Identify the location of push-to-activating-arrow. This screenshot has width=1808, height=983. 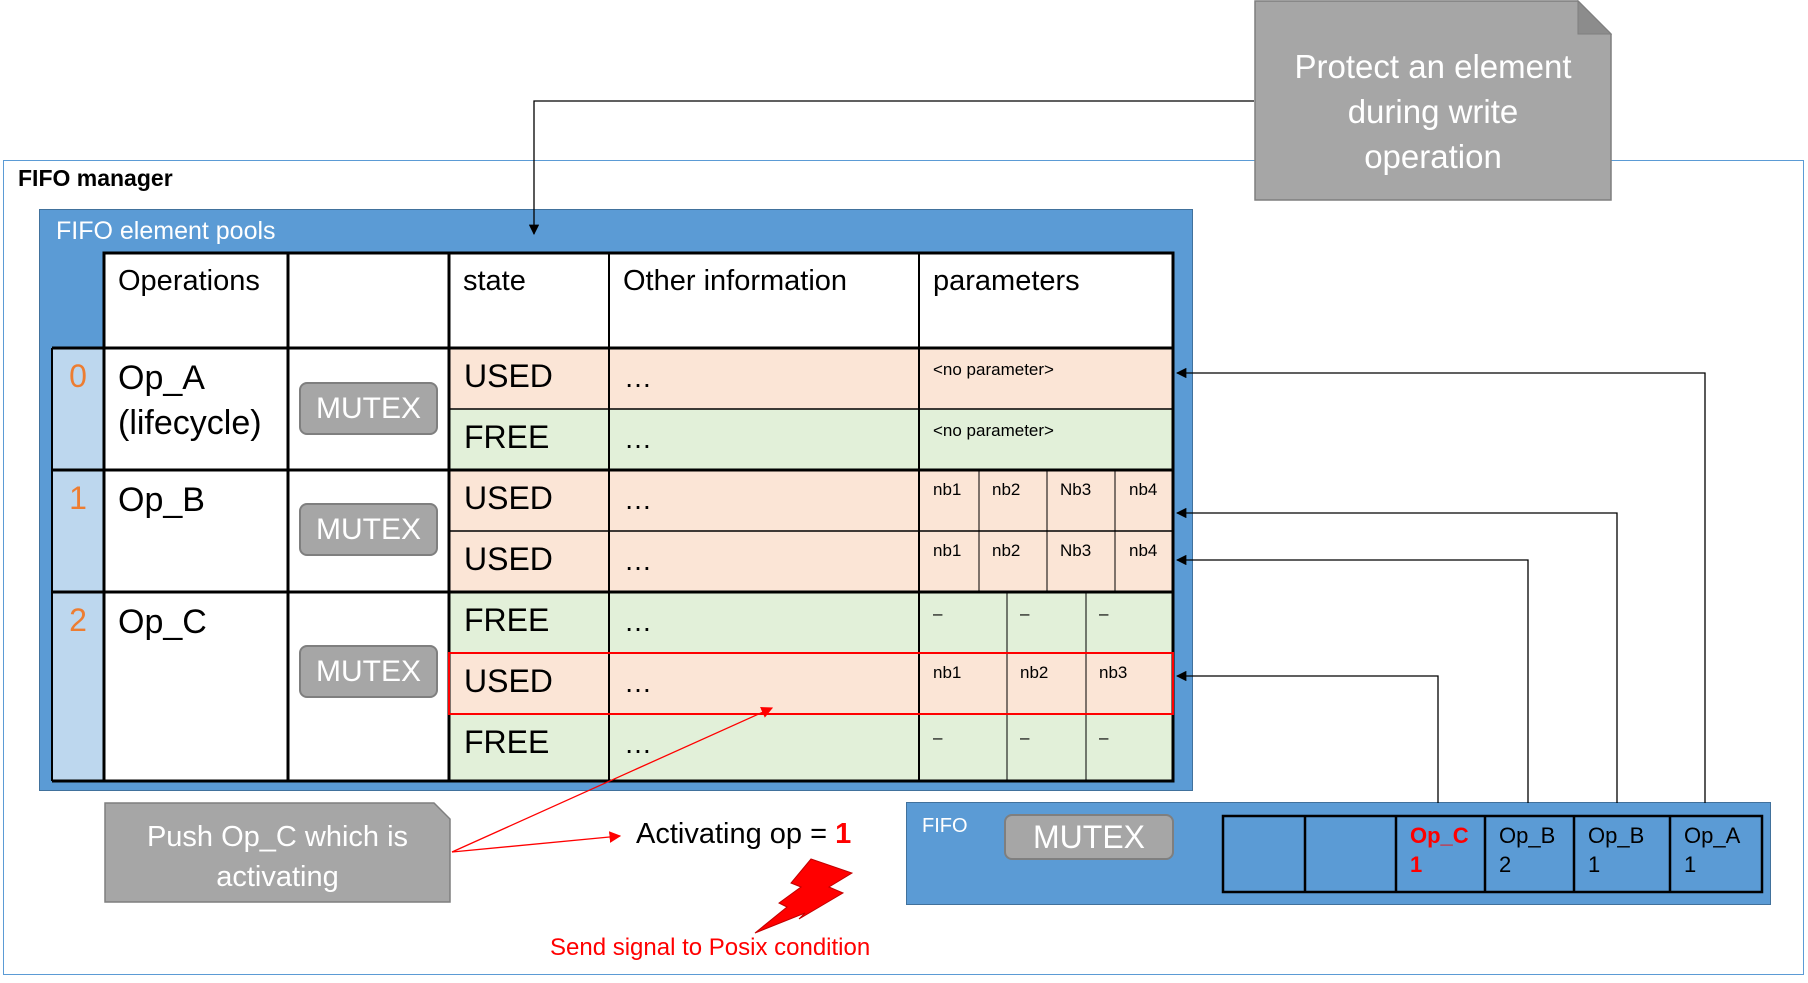
(536, 842).